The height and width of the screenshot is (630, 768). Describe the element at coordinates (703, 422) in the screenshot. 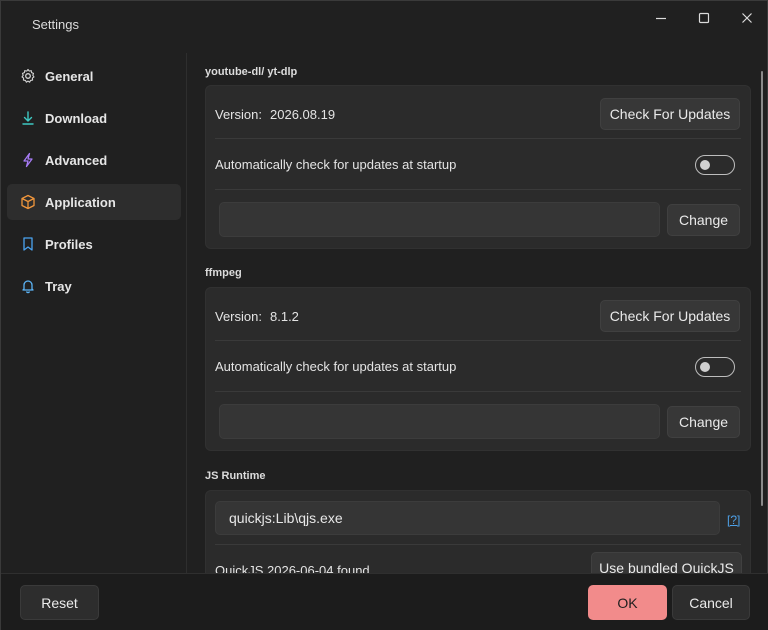

I see `ffmpeg-change-button: Change` at that location.